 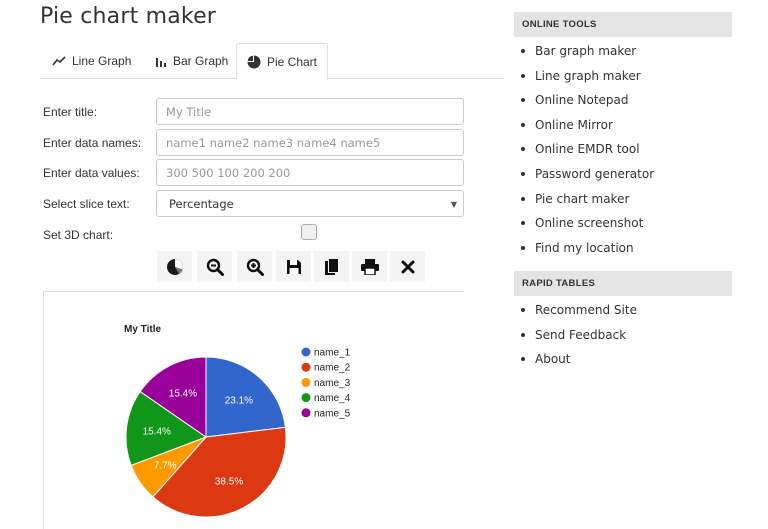 I want to click on sidebar-link: Online EMDR tool, so click(x=580, y=149).